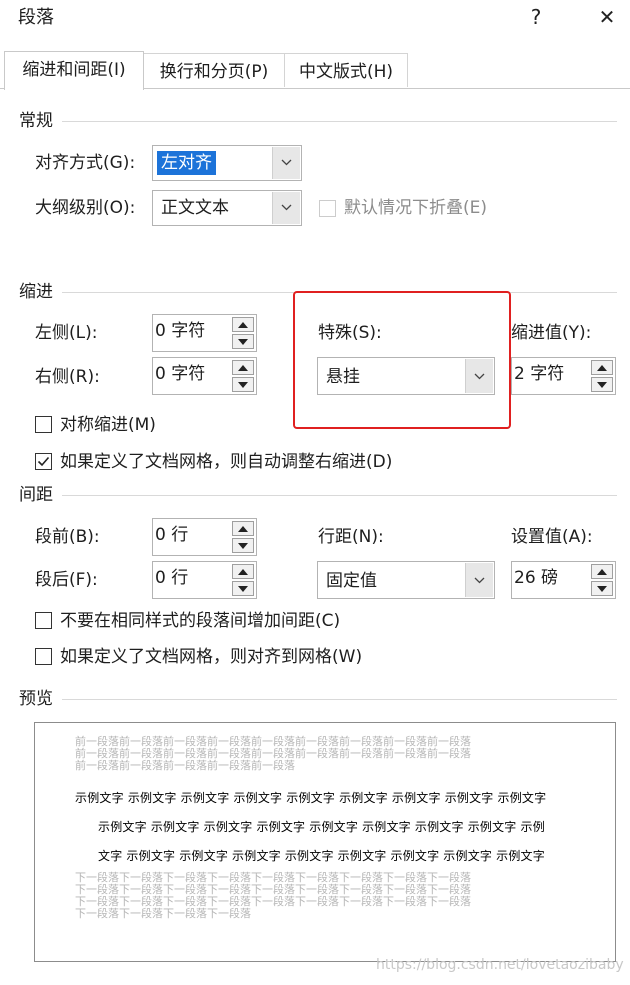 The height and width of the screenshot is (985, 630). I want to click on indent-left-label: 左侧(L):, so click(66, 333).